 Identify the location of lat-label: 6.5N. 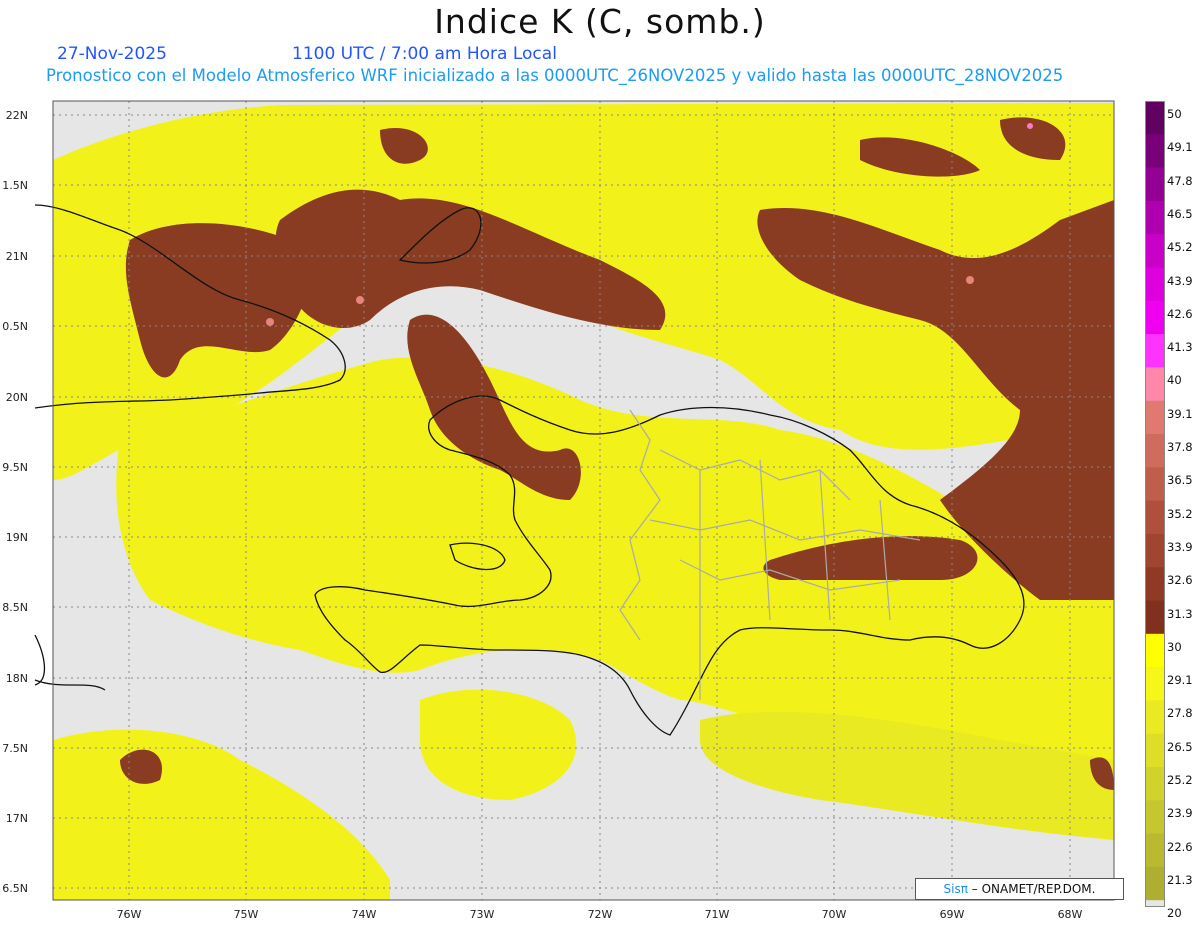
(15, 888).